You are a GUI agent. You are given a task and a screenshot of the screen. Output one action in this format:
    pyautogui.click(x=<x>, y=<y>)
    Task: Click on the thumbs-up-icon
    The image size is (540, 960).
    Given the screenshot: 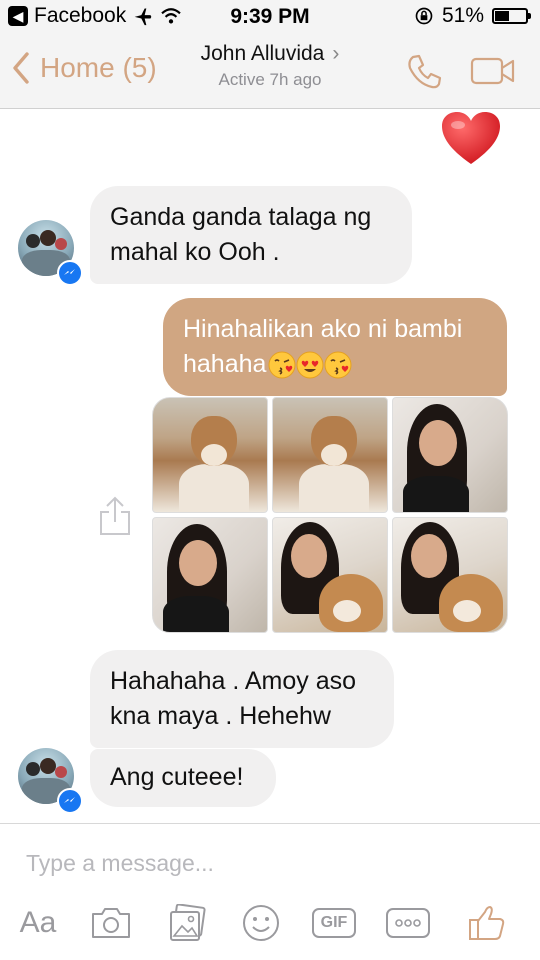 What is the action you would take?
    pyautogui.click(x=487, y=923)
    